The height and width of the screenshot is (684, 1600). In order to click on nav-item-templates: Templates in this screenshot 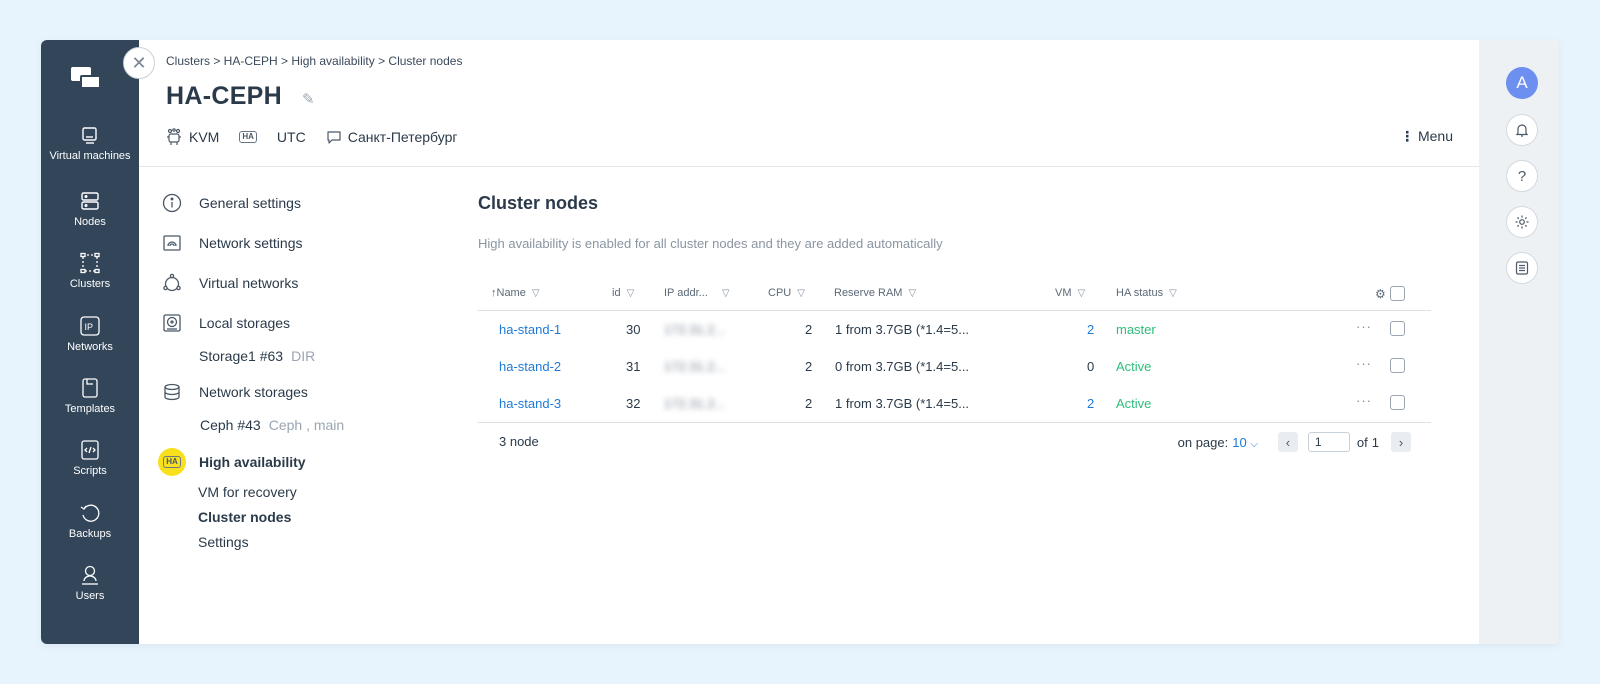, I will do `click(90, 396)`.